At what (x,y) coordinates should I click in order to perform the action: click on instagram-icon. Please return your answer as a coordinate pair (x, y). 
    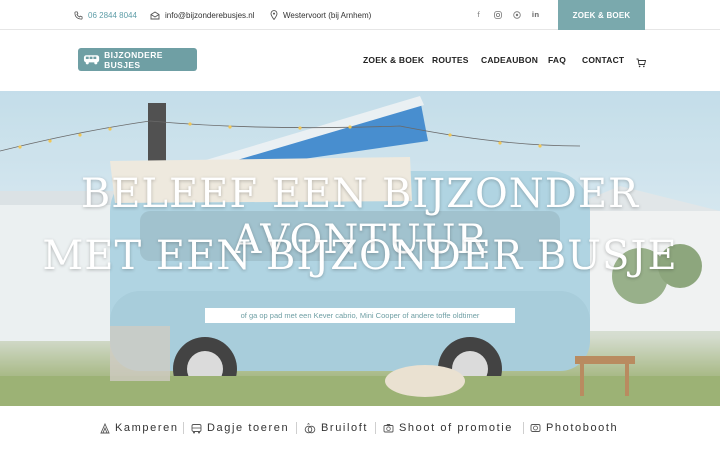
    Looking at the image, I should click on (497, 15).